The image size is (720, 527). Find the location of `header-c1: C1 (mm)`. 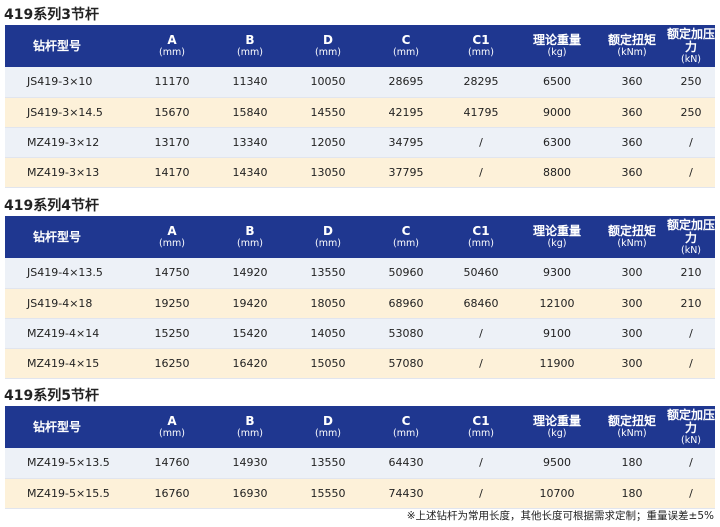

header-c1: C1 (mm) is located at coordinates (481, 427).